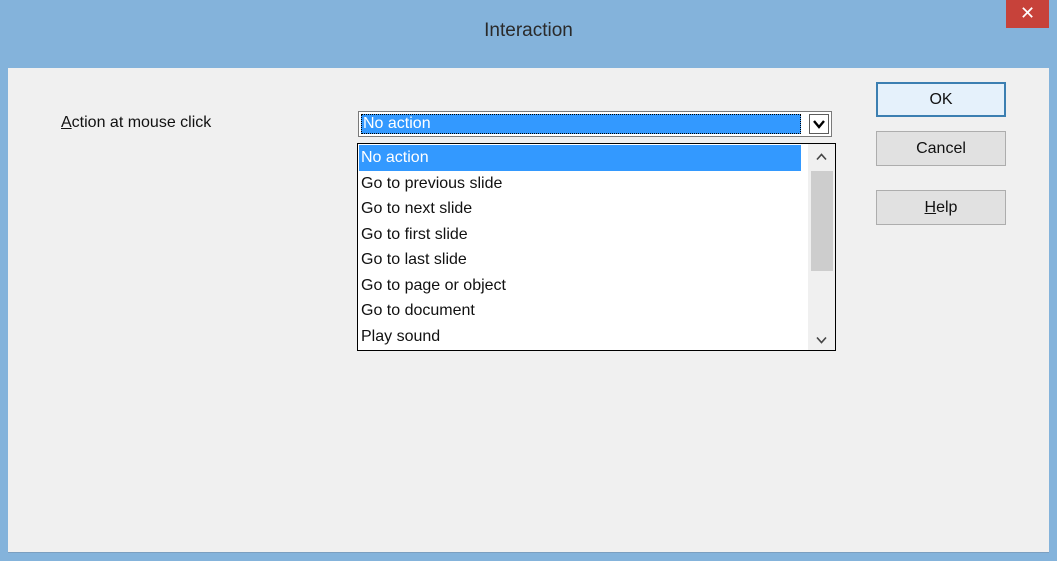  What do you see at coordinates (580, 311) in the screenshot?
I see `list-item: Go to document` at bounding box center [580, 311].